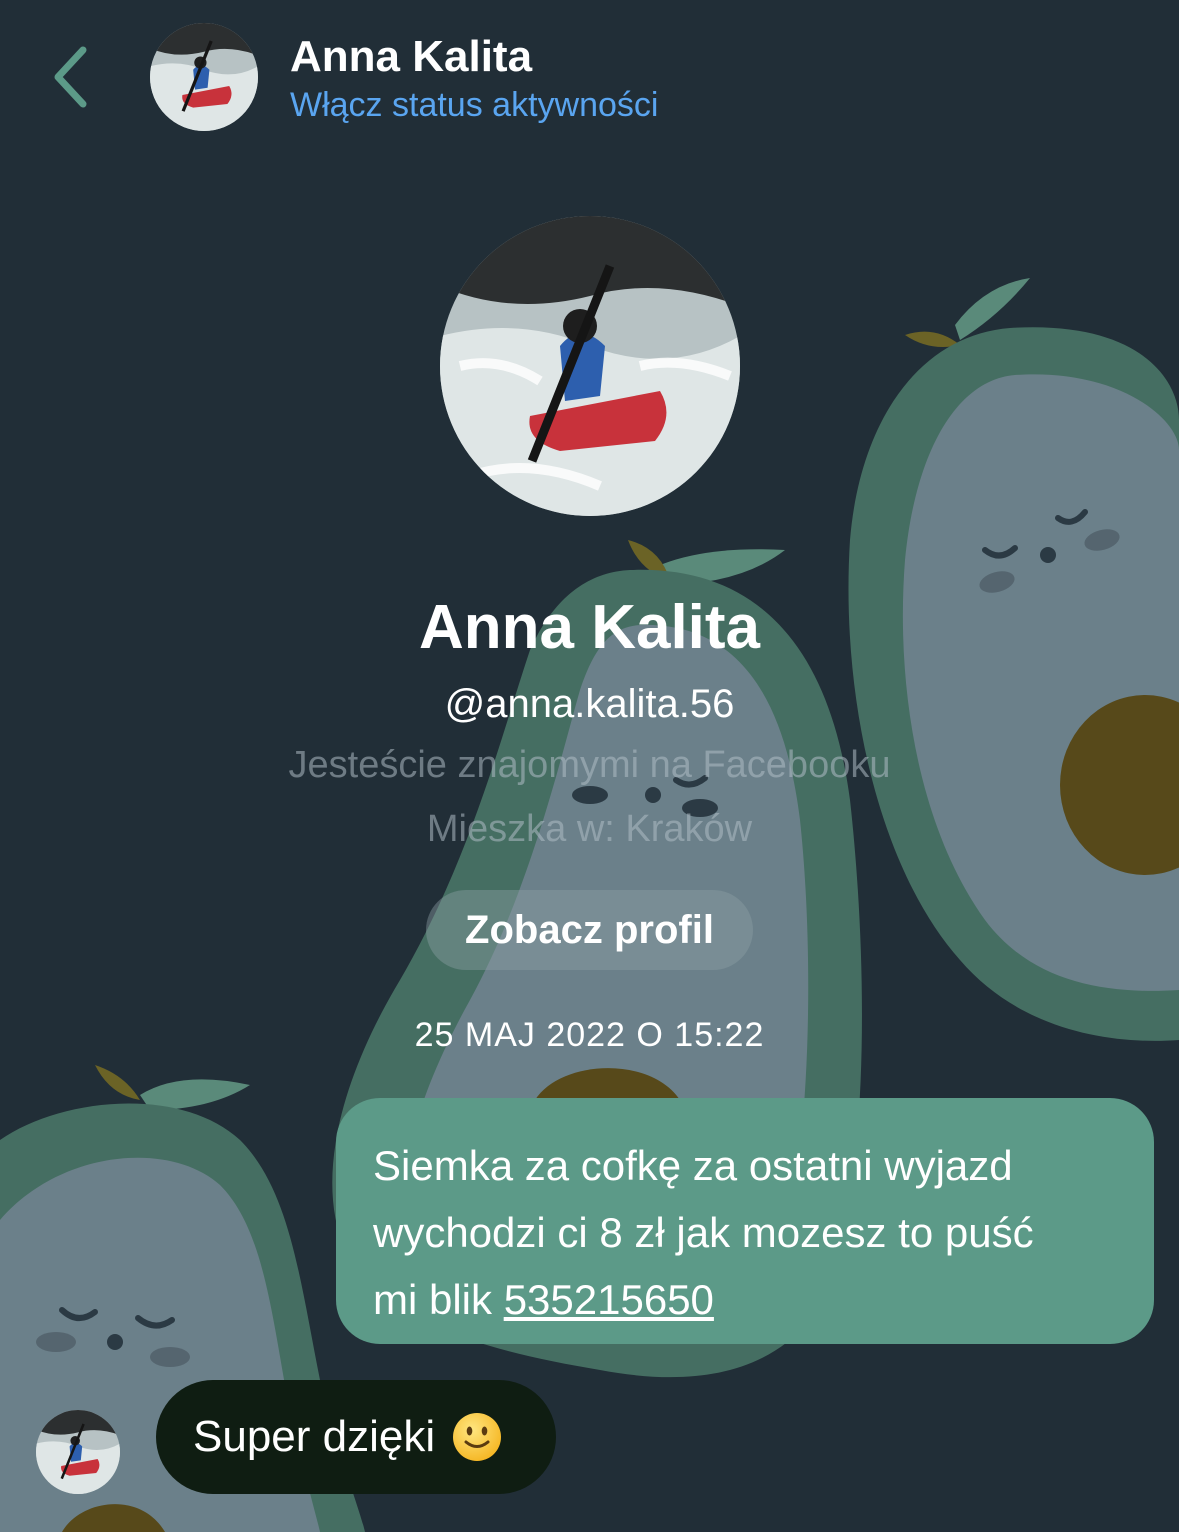 The image size is (1179, 1532). What do you see at coordinates (748, 1299) in the screenshot?
I see `message-line: mi blik 535215650` at bounding box center [748, 1299].